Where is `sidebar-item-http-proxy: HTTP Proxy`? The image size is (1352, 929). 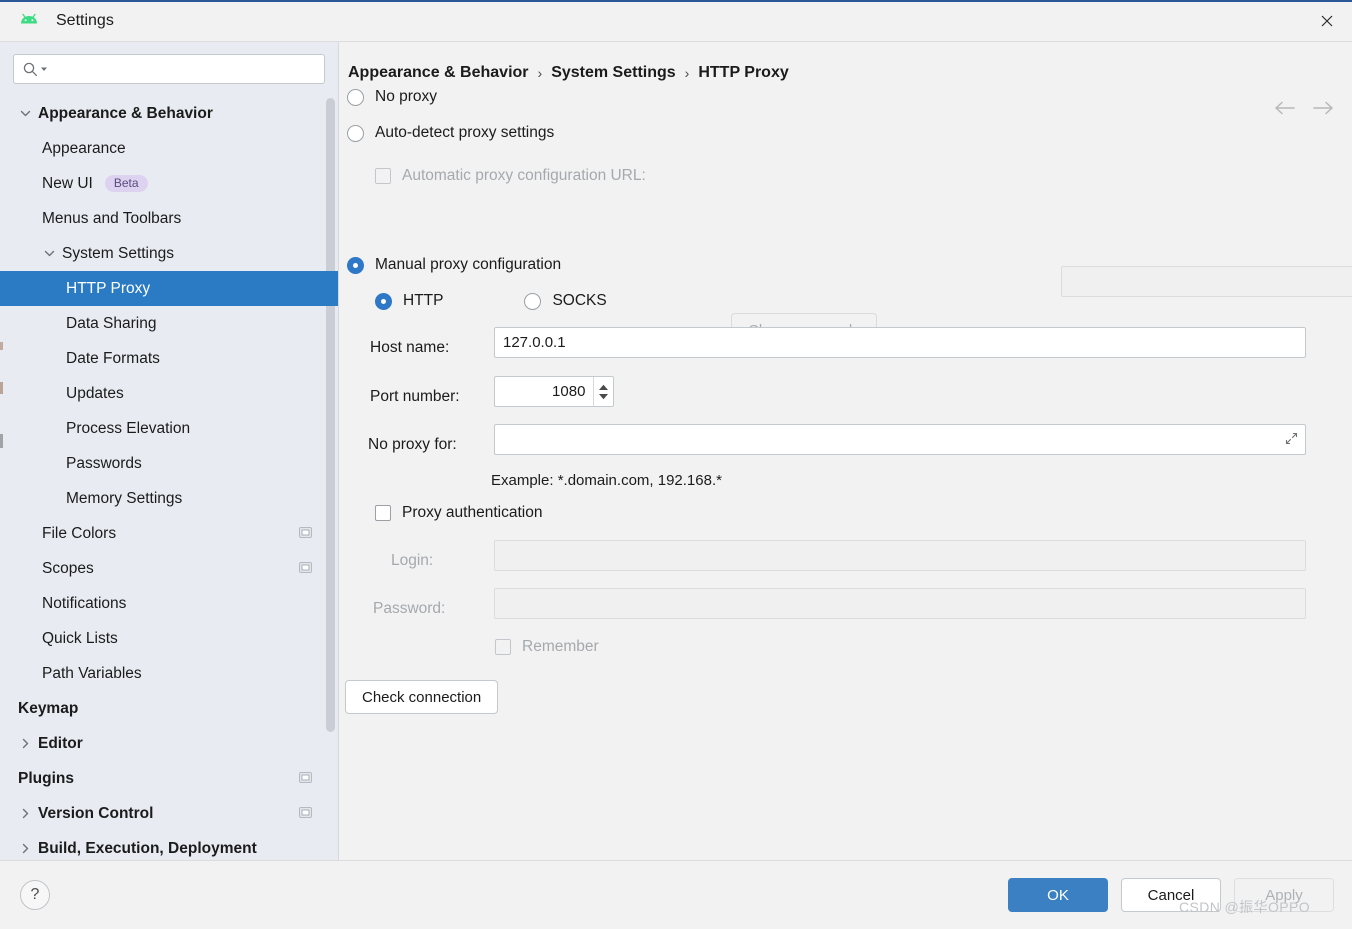 sidebar-item-http-proxy: HTTP Proxy is located at coordinates (169, 288).